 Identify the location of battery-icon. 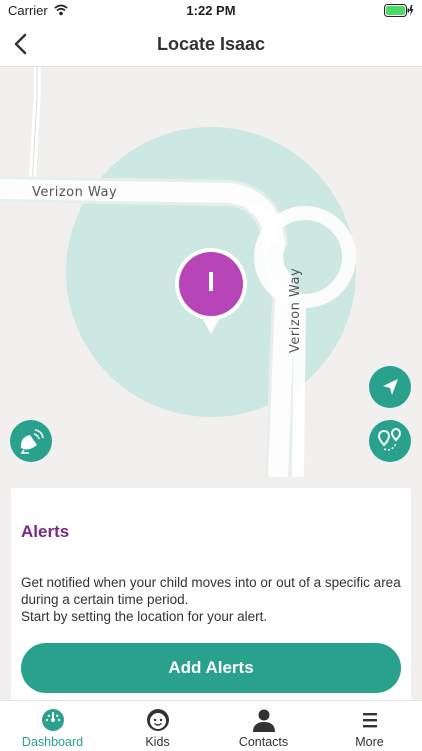
(399, 13).